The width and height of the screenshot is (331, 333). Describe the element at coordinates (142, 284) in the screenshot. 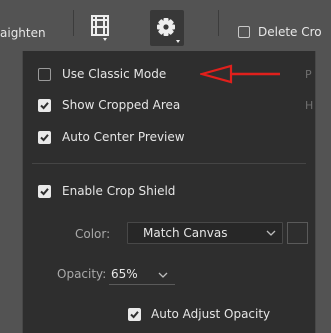

I see `opacity-underline` at that location.